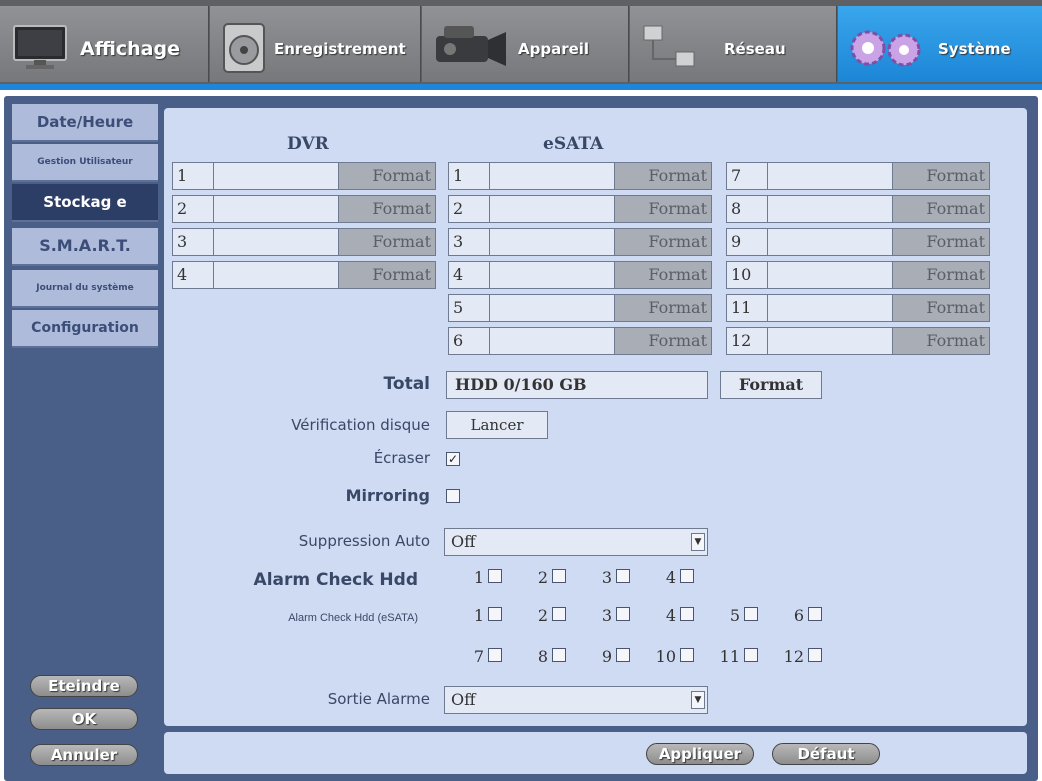 The image size is (1042, 781). What do you see at coordinates (304, 209) in the screenshot?
I see `dvr-slot: 2 Format` at bounding box center [304, 209].